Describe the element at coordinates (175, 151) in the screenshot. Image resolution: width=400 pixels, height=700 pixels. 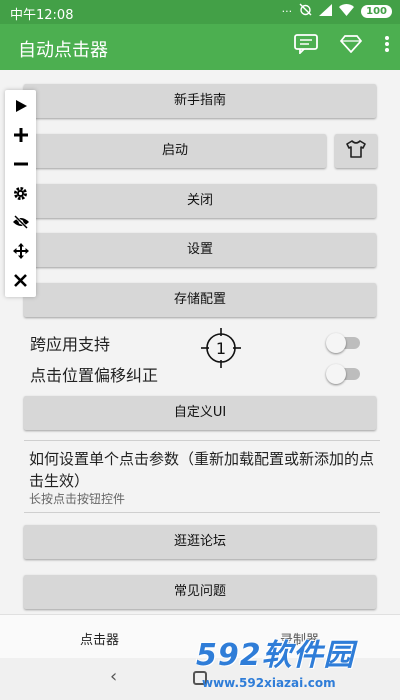
I see `start-button: 启动` at that location.